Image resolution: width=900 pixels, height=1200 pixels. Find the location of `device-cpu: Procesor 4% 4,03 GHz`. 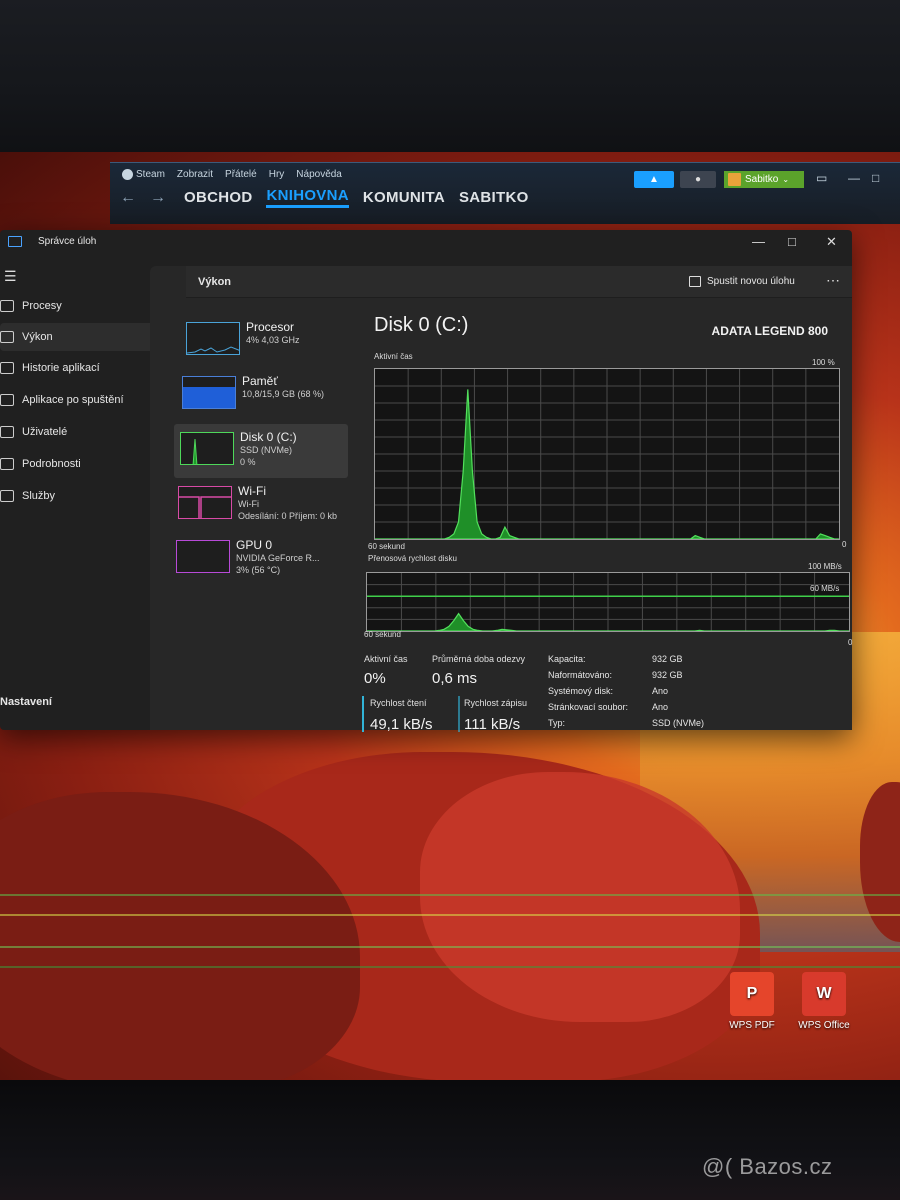

device-cpu: Procesor 4% 4,03 GHz is located at coordinates (265, 341).